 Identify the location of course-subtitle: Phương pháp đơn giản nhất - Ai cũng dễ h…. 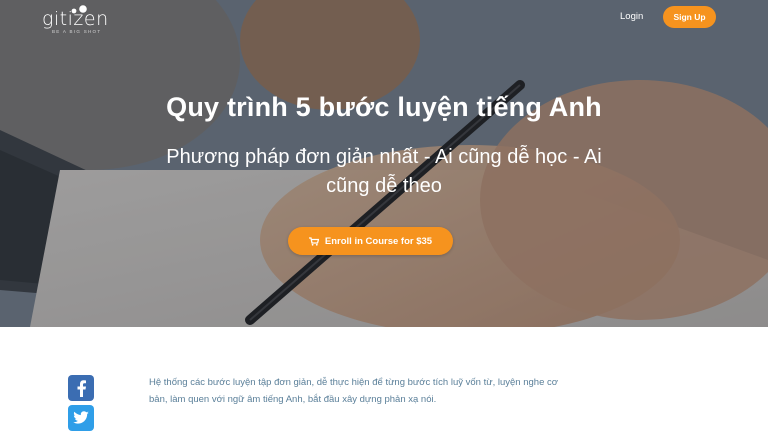
(384, 171).